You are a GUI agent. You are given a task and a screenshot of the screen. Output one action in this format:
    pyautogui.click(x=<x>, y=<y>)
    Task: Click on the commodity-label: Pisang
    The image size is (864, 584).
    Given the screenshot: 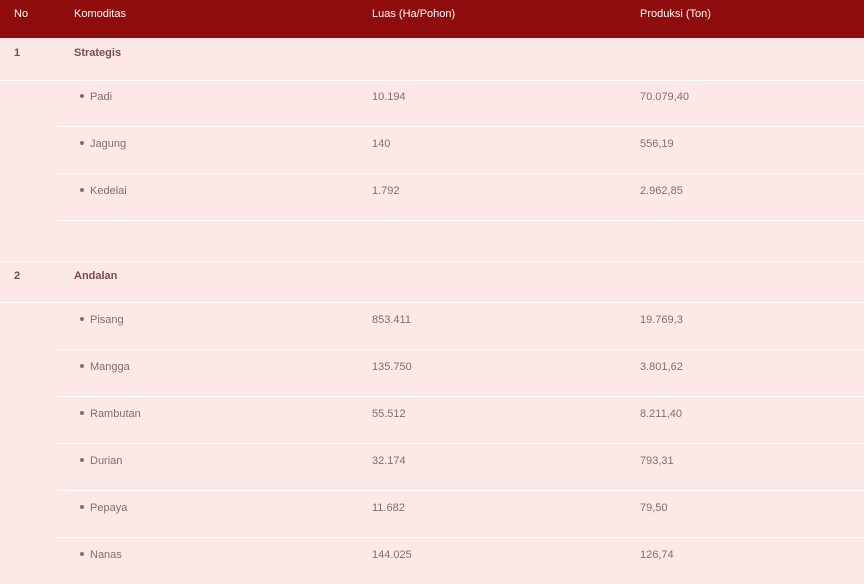 What is the action you would take?
    pyautogui.click(x=107, y=320)
    